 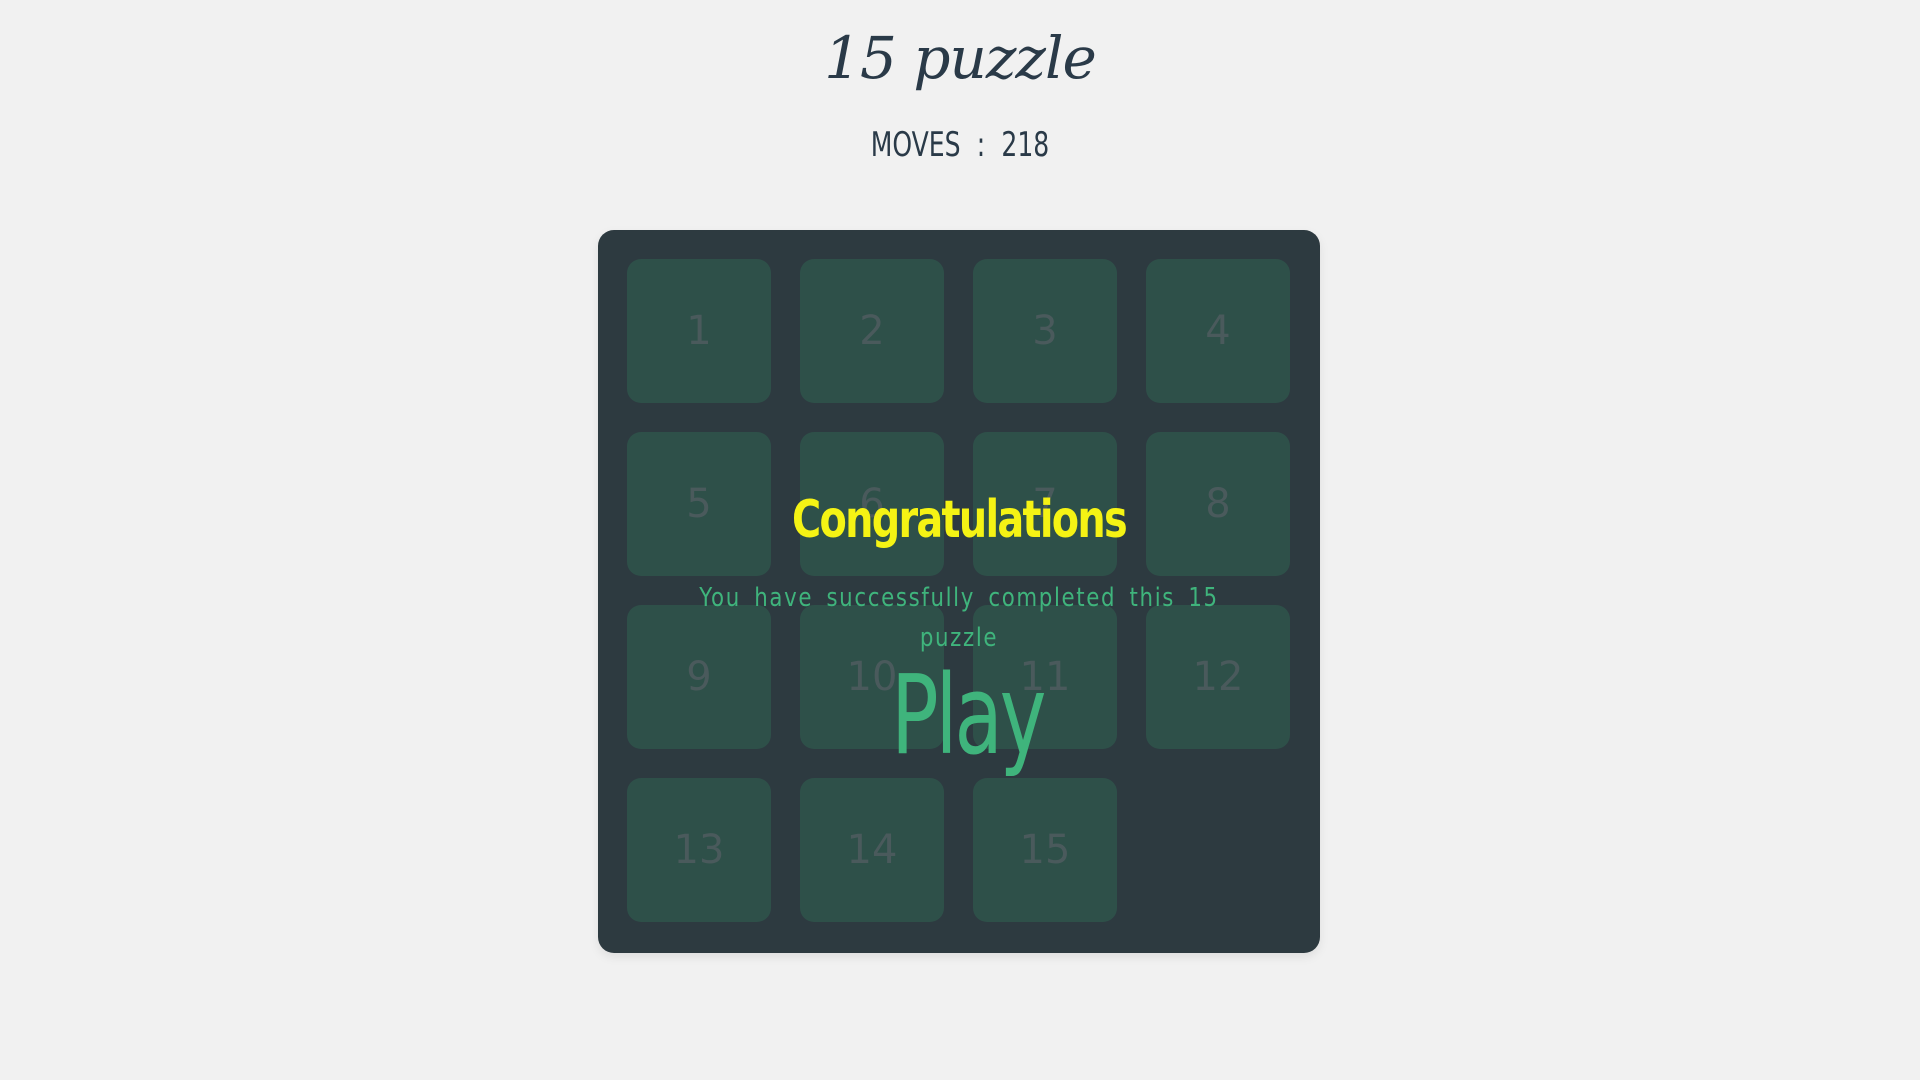 What do you see at coordinates (1218, 677) in the screenshot?
I see `puzzle-tile: 12` at bounding box center [1218, 677].